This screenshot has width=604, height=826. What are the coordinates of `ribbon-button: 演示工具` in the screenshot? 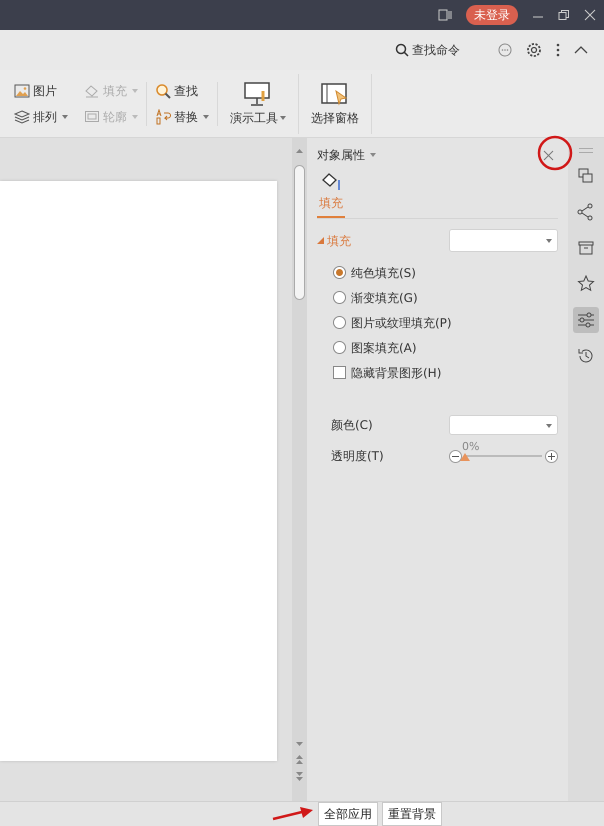 It's located at (258, 104).